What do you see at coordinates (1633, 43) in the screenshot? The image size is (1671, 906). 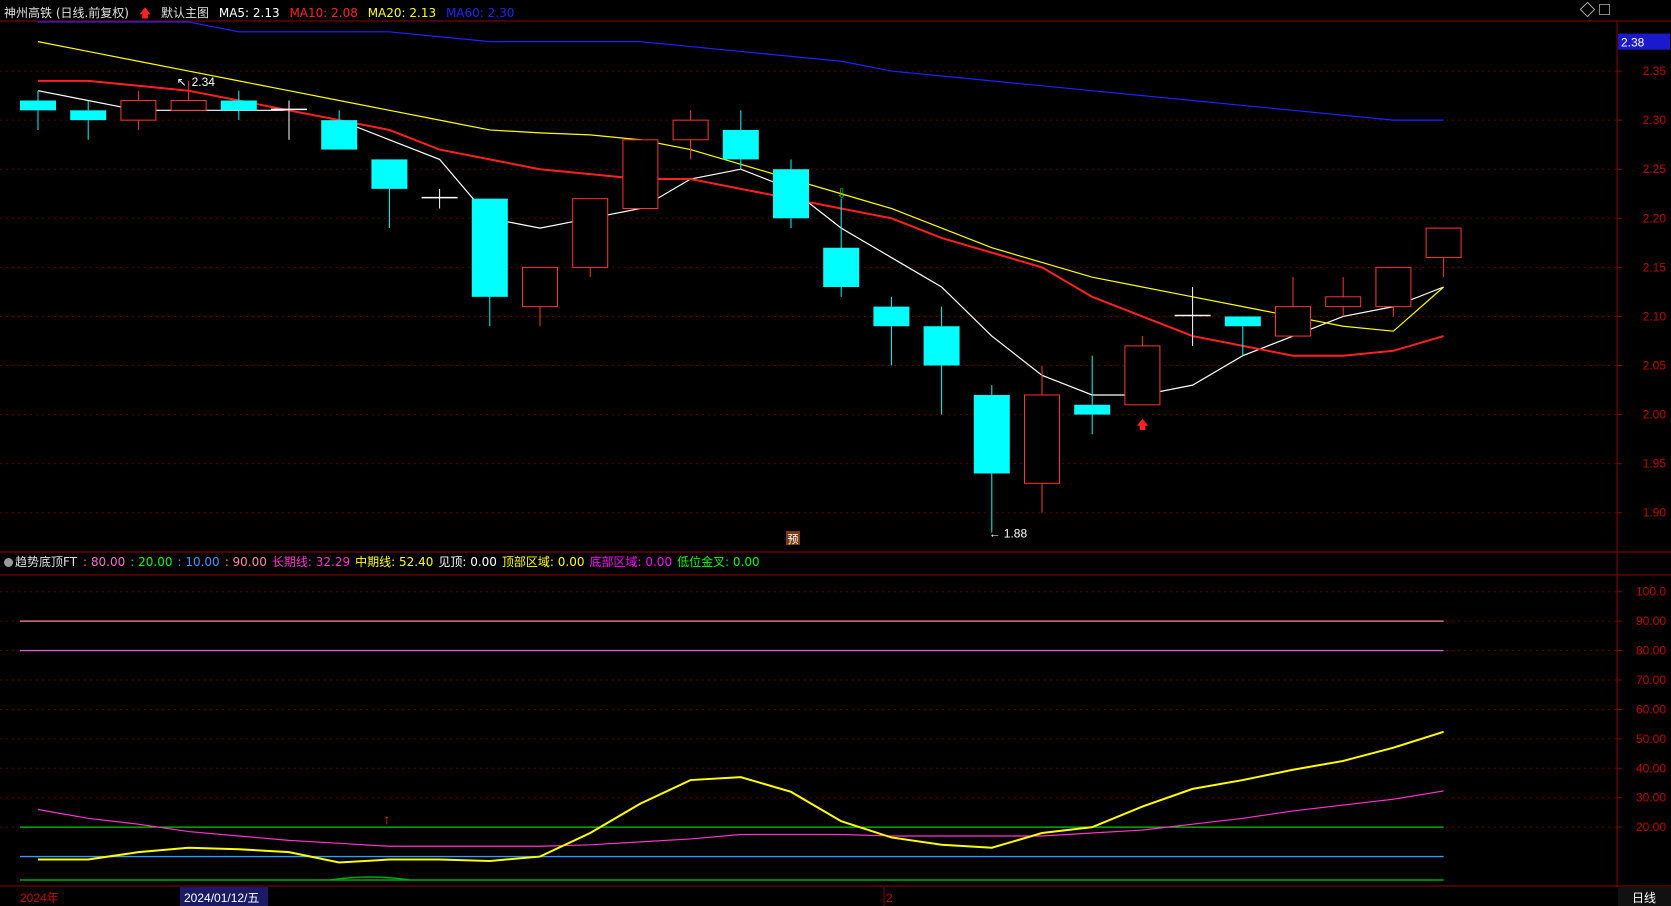 I see `current-price-label: 2.38` at bounding box center [1633, 43].